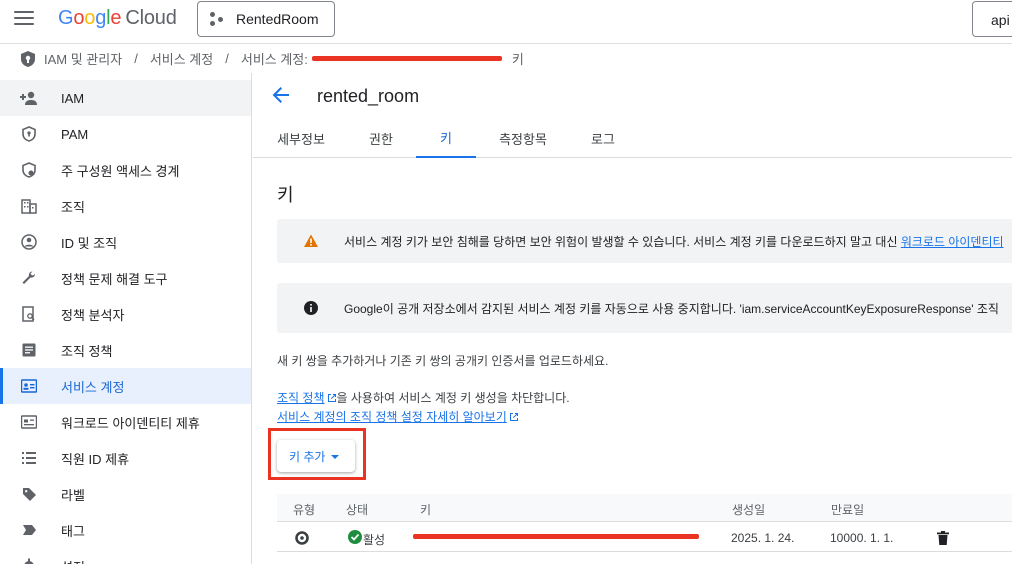 This screenshot has width=1012, height=564. What do you see at coordinates (93, 387) in the screenshot?
I see `sidebar-item-label: 서비스 계정` at bounding box center [93, 387].